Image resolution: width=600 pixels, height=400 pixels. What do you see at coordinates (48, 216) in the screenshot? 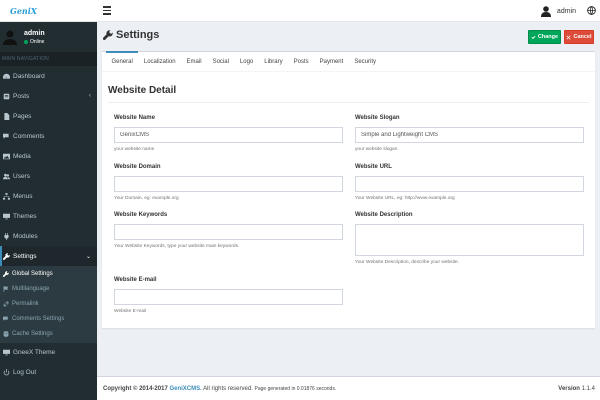
I see `sidebar-item-themes: Themes` at bounding box center [48, 216].